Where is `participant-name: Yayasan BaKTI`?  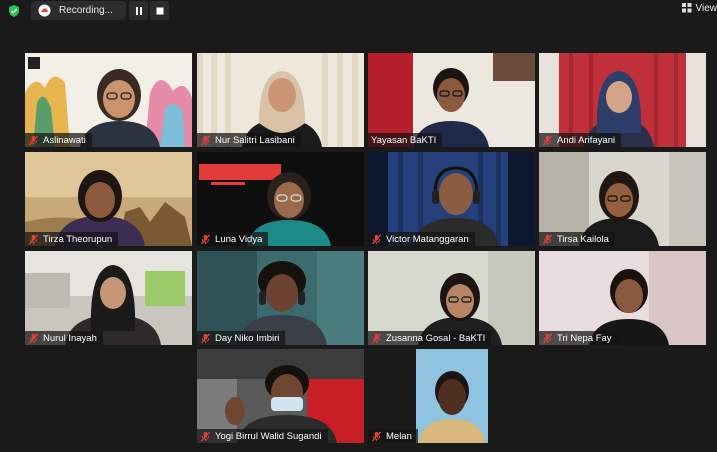 participant-name: Yayasan BaKTI is located at coordinates (404, 140).